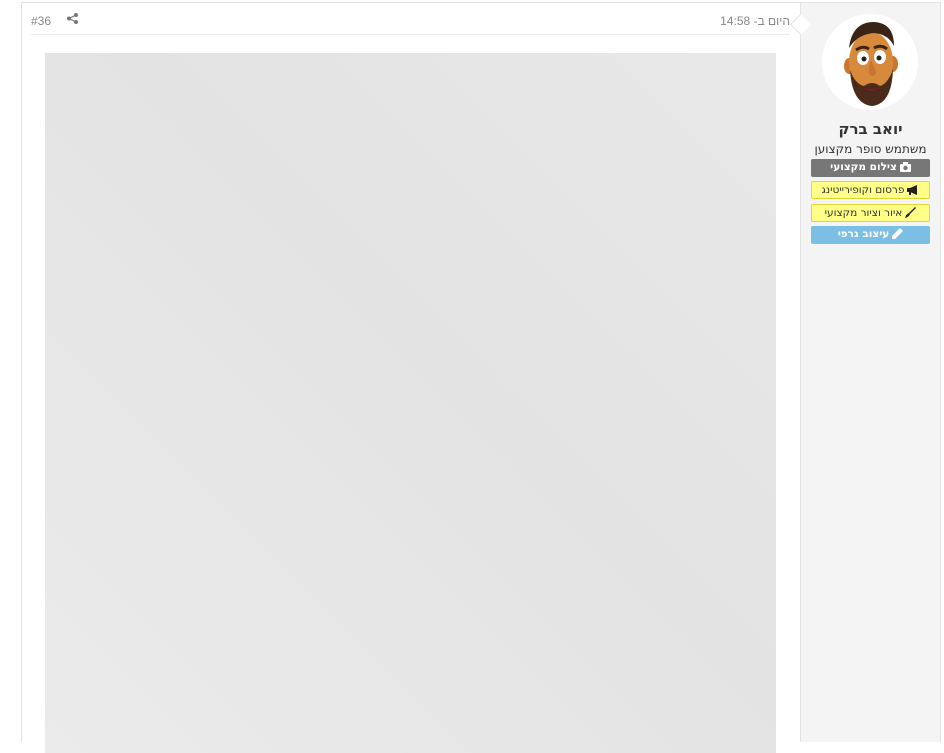 The height and width of the screenshot is (753, 944). I want to click on share-icon, so click(72, 20).